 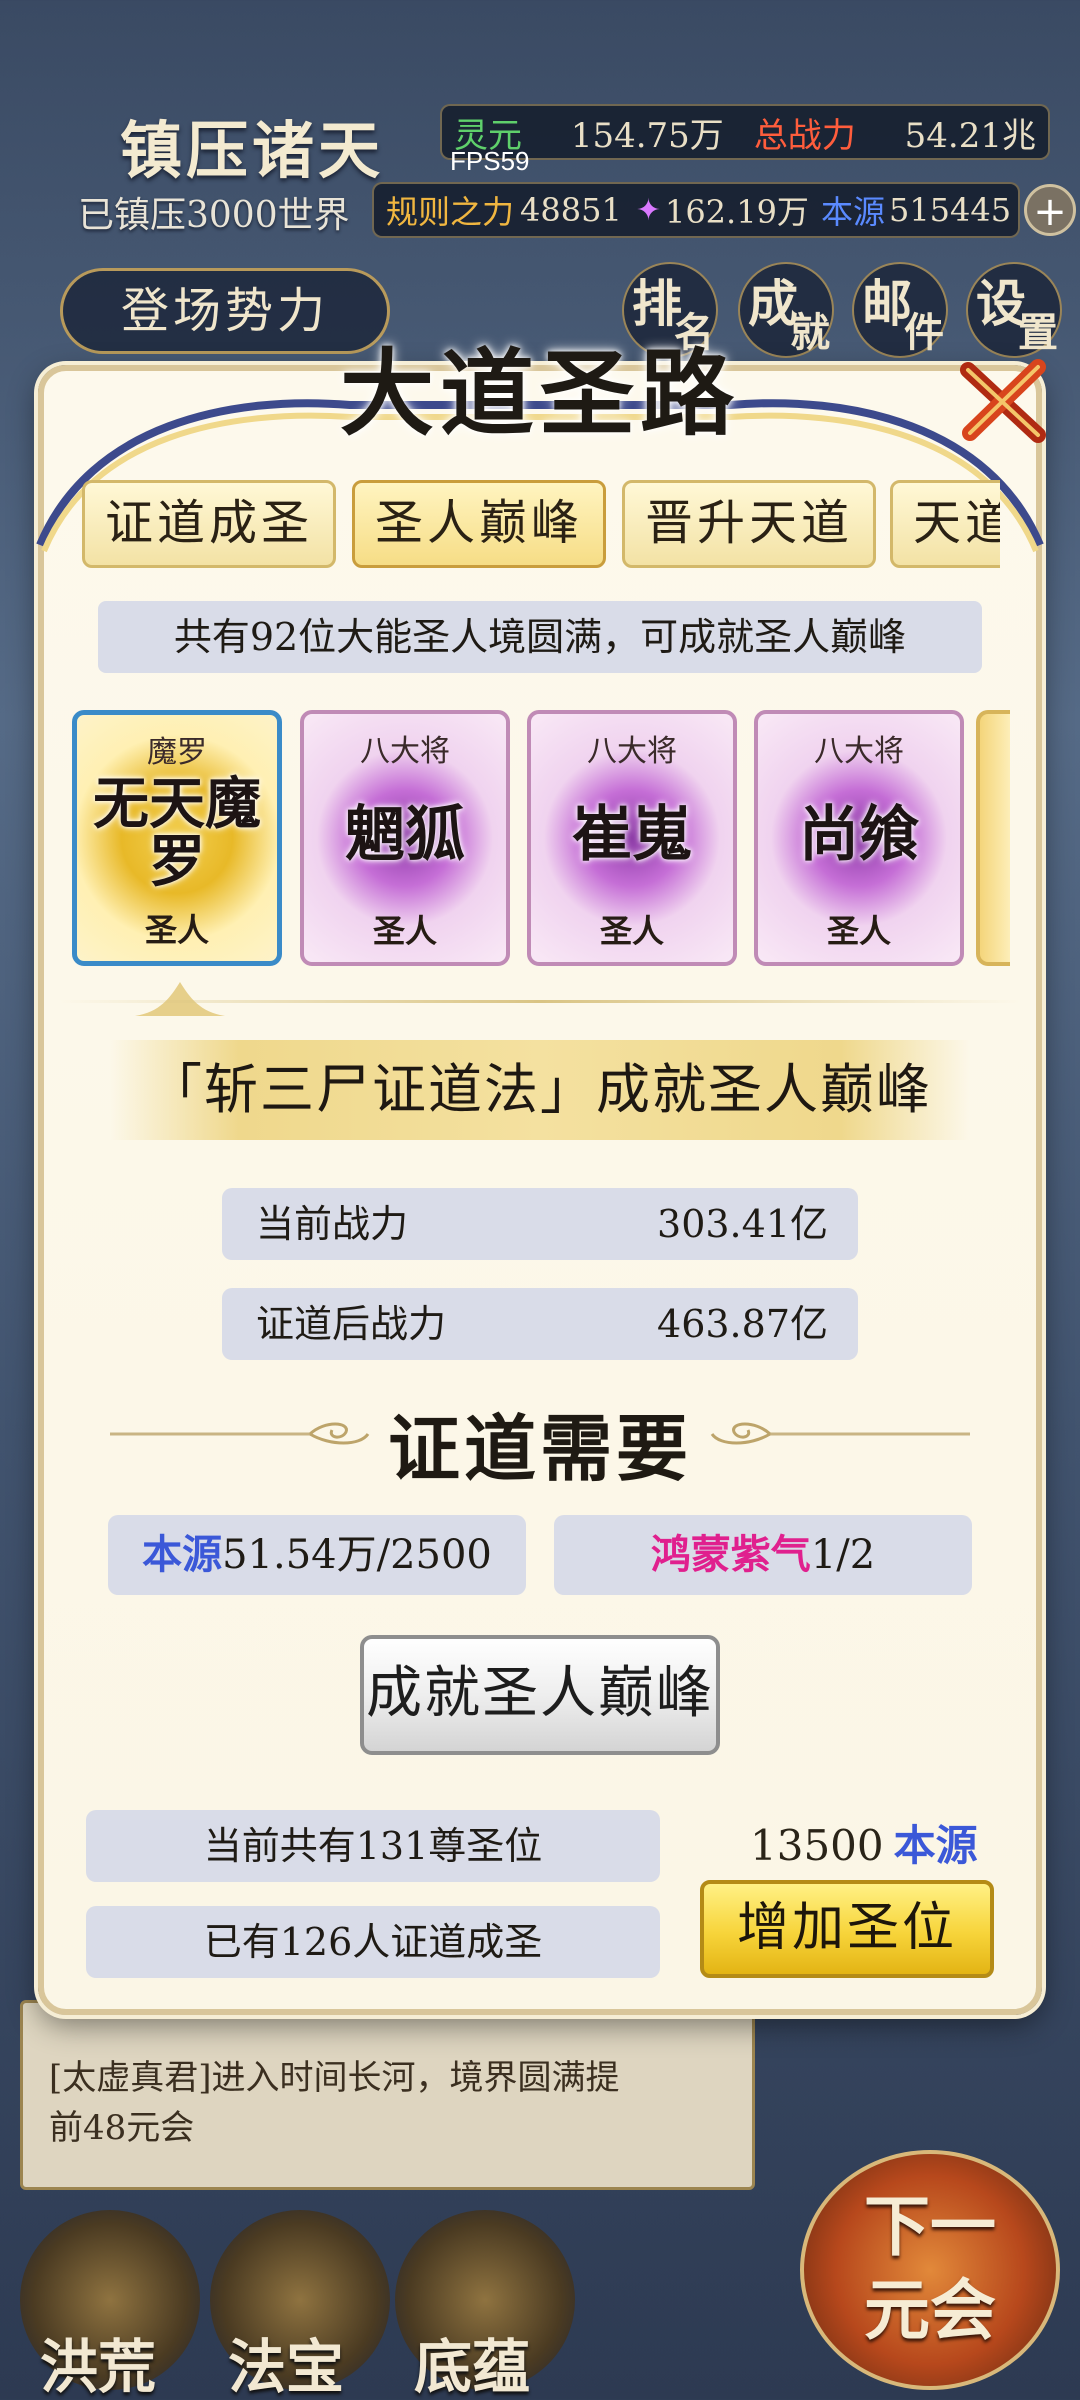 What do you see at coordinates (540, 1224) in the screenshot?
I see `current-power-row: 当前战力 303.41亿` at bounding box center [540, 1224].